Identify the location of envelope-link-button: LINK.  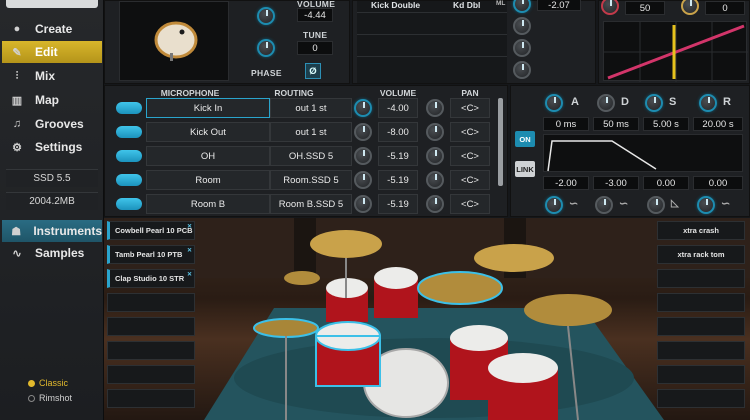
(525, 169).